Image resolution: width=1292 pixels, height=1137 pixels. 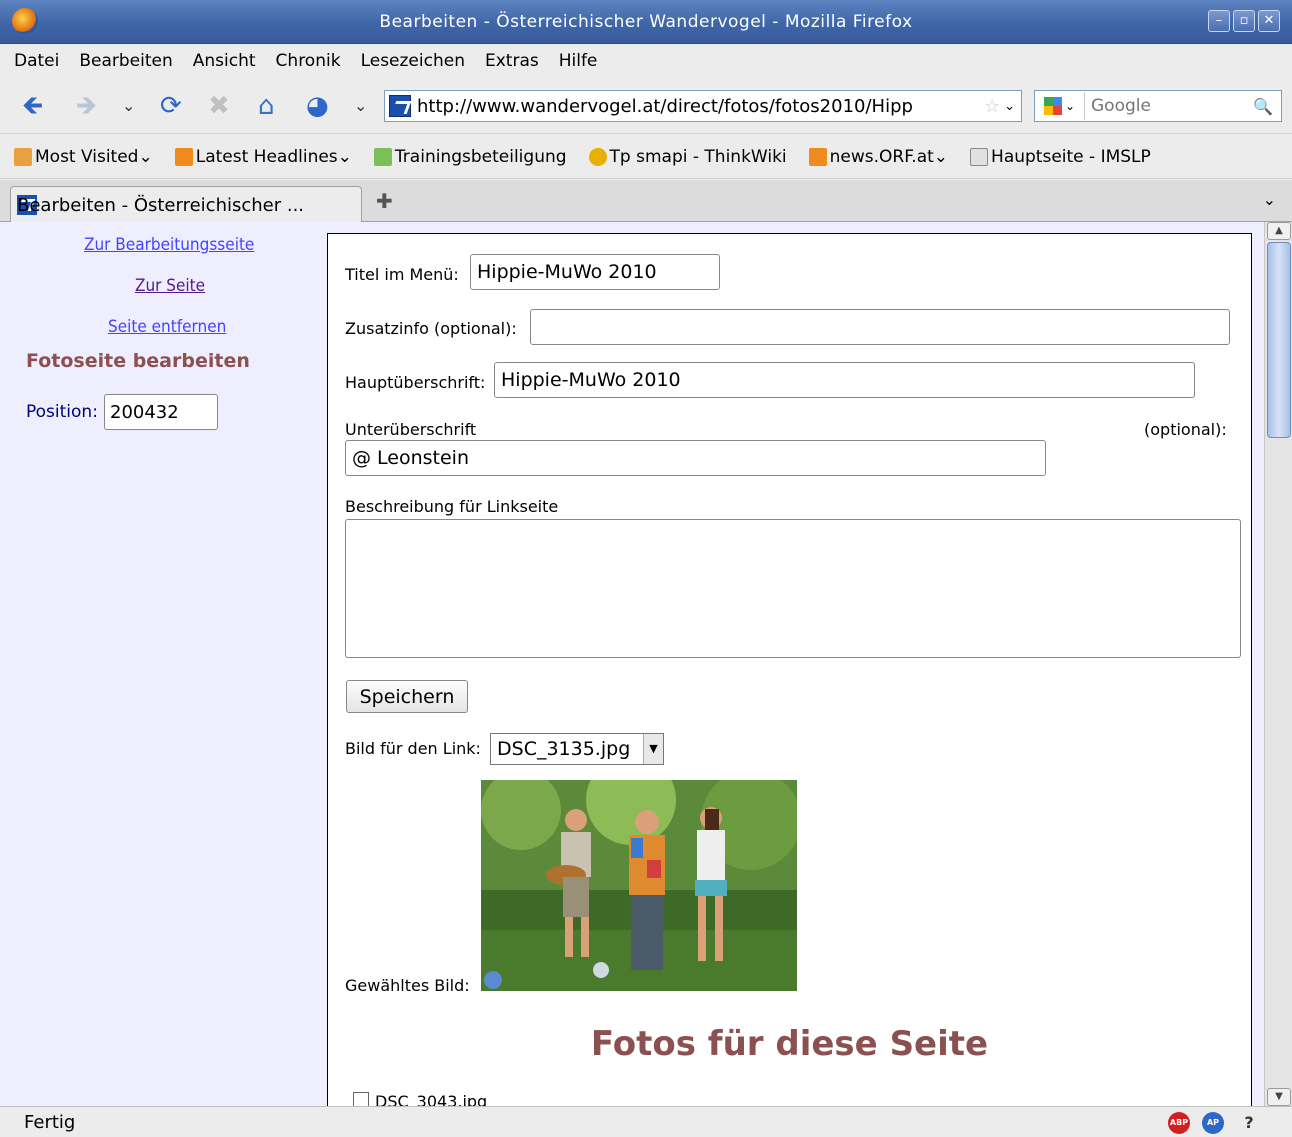 What do you see at coordinates (1249, 1123) in the screenshot?
I see `help-icon: ?` at bounding box center [1249, 1123].